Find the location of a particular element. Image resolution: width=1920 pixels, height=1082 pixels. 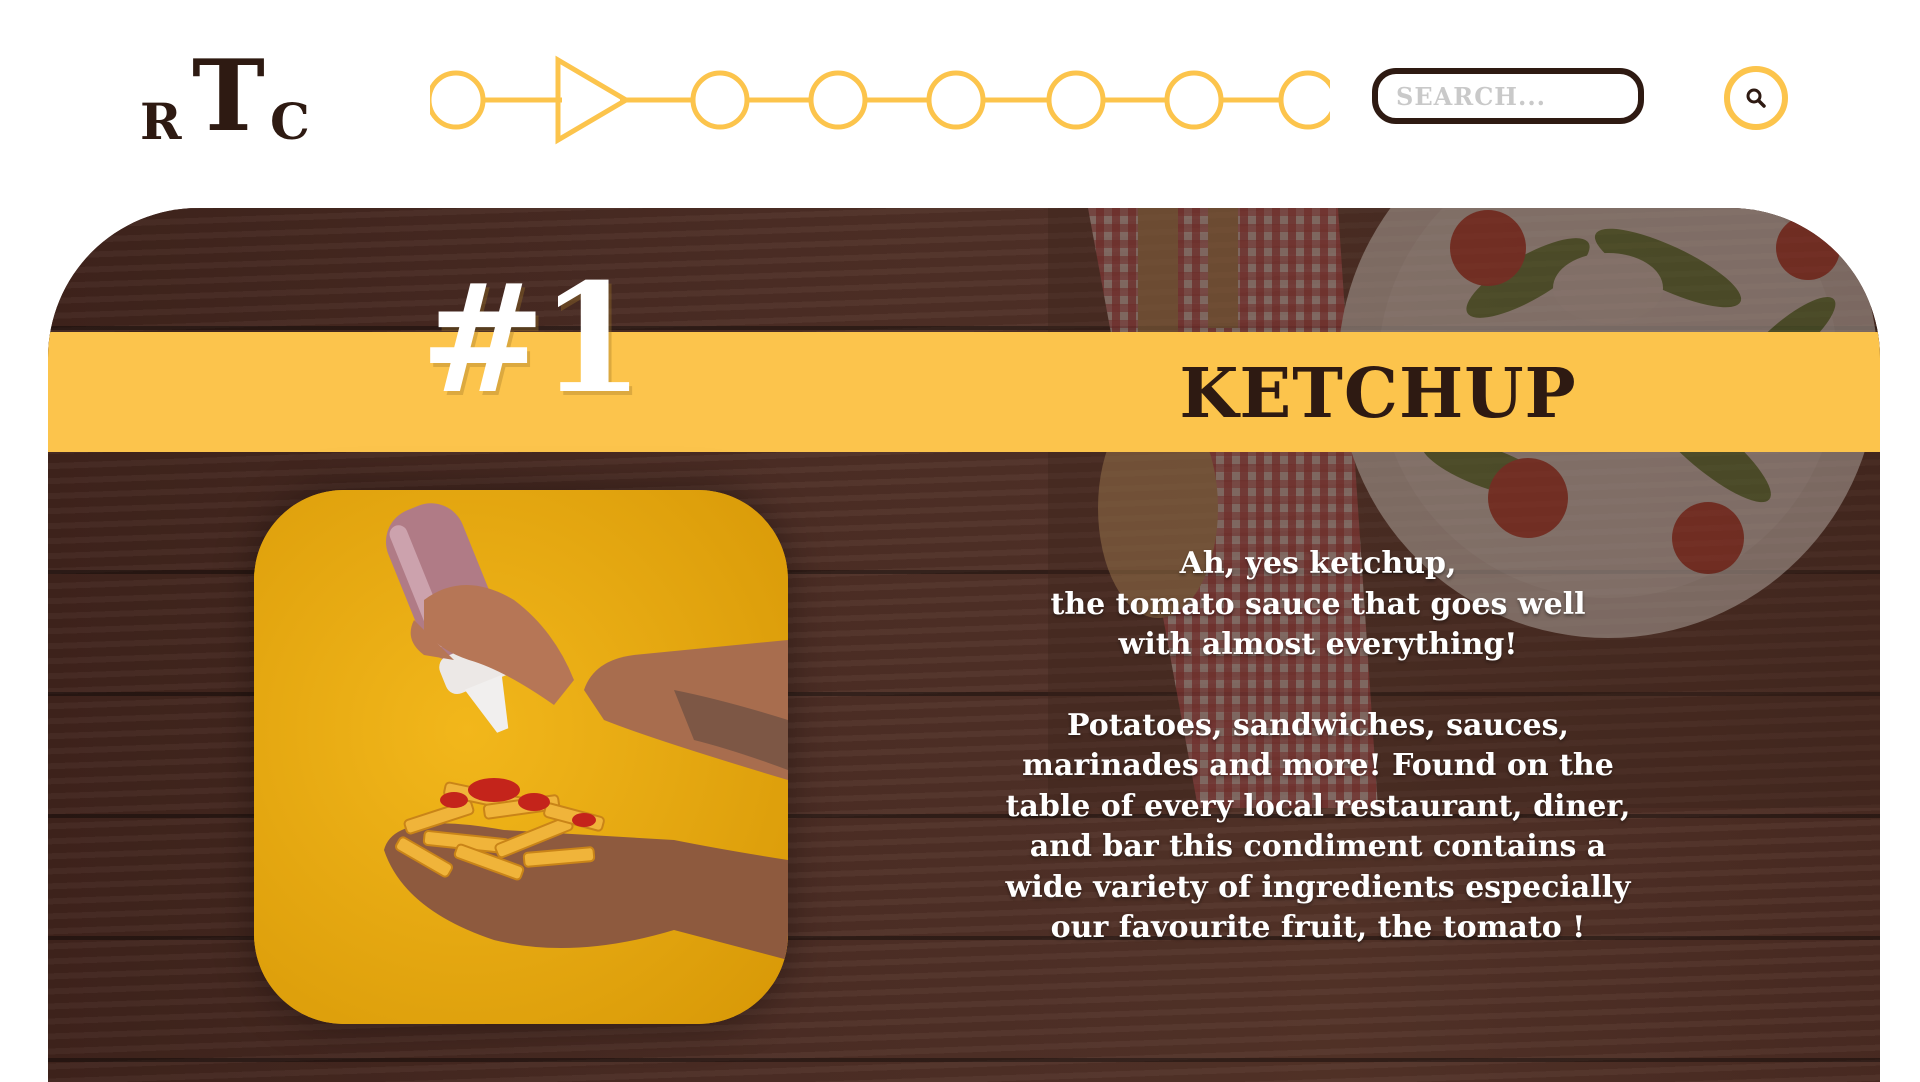

search-icon is located at coordinates (1756, 98).